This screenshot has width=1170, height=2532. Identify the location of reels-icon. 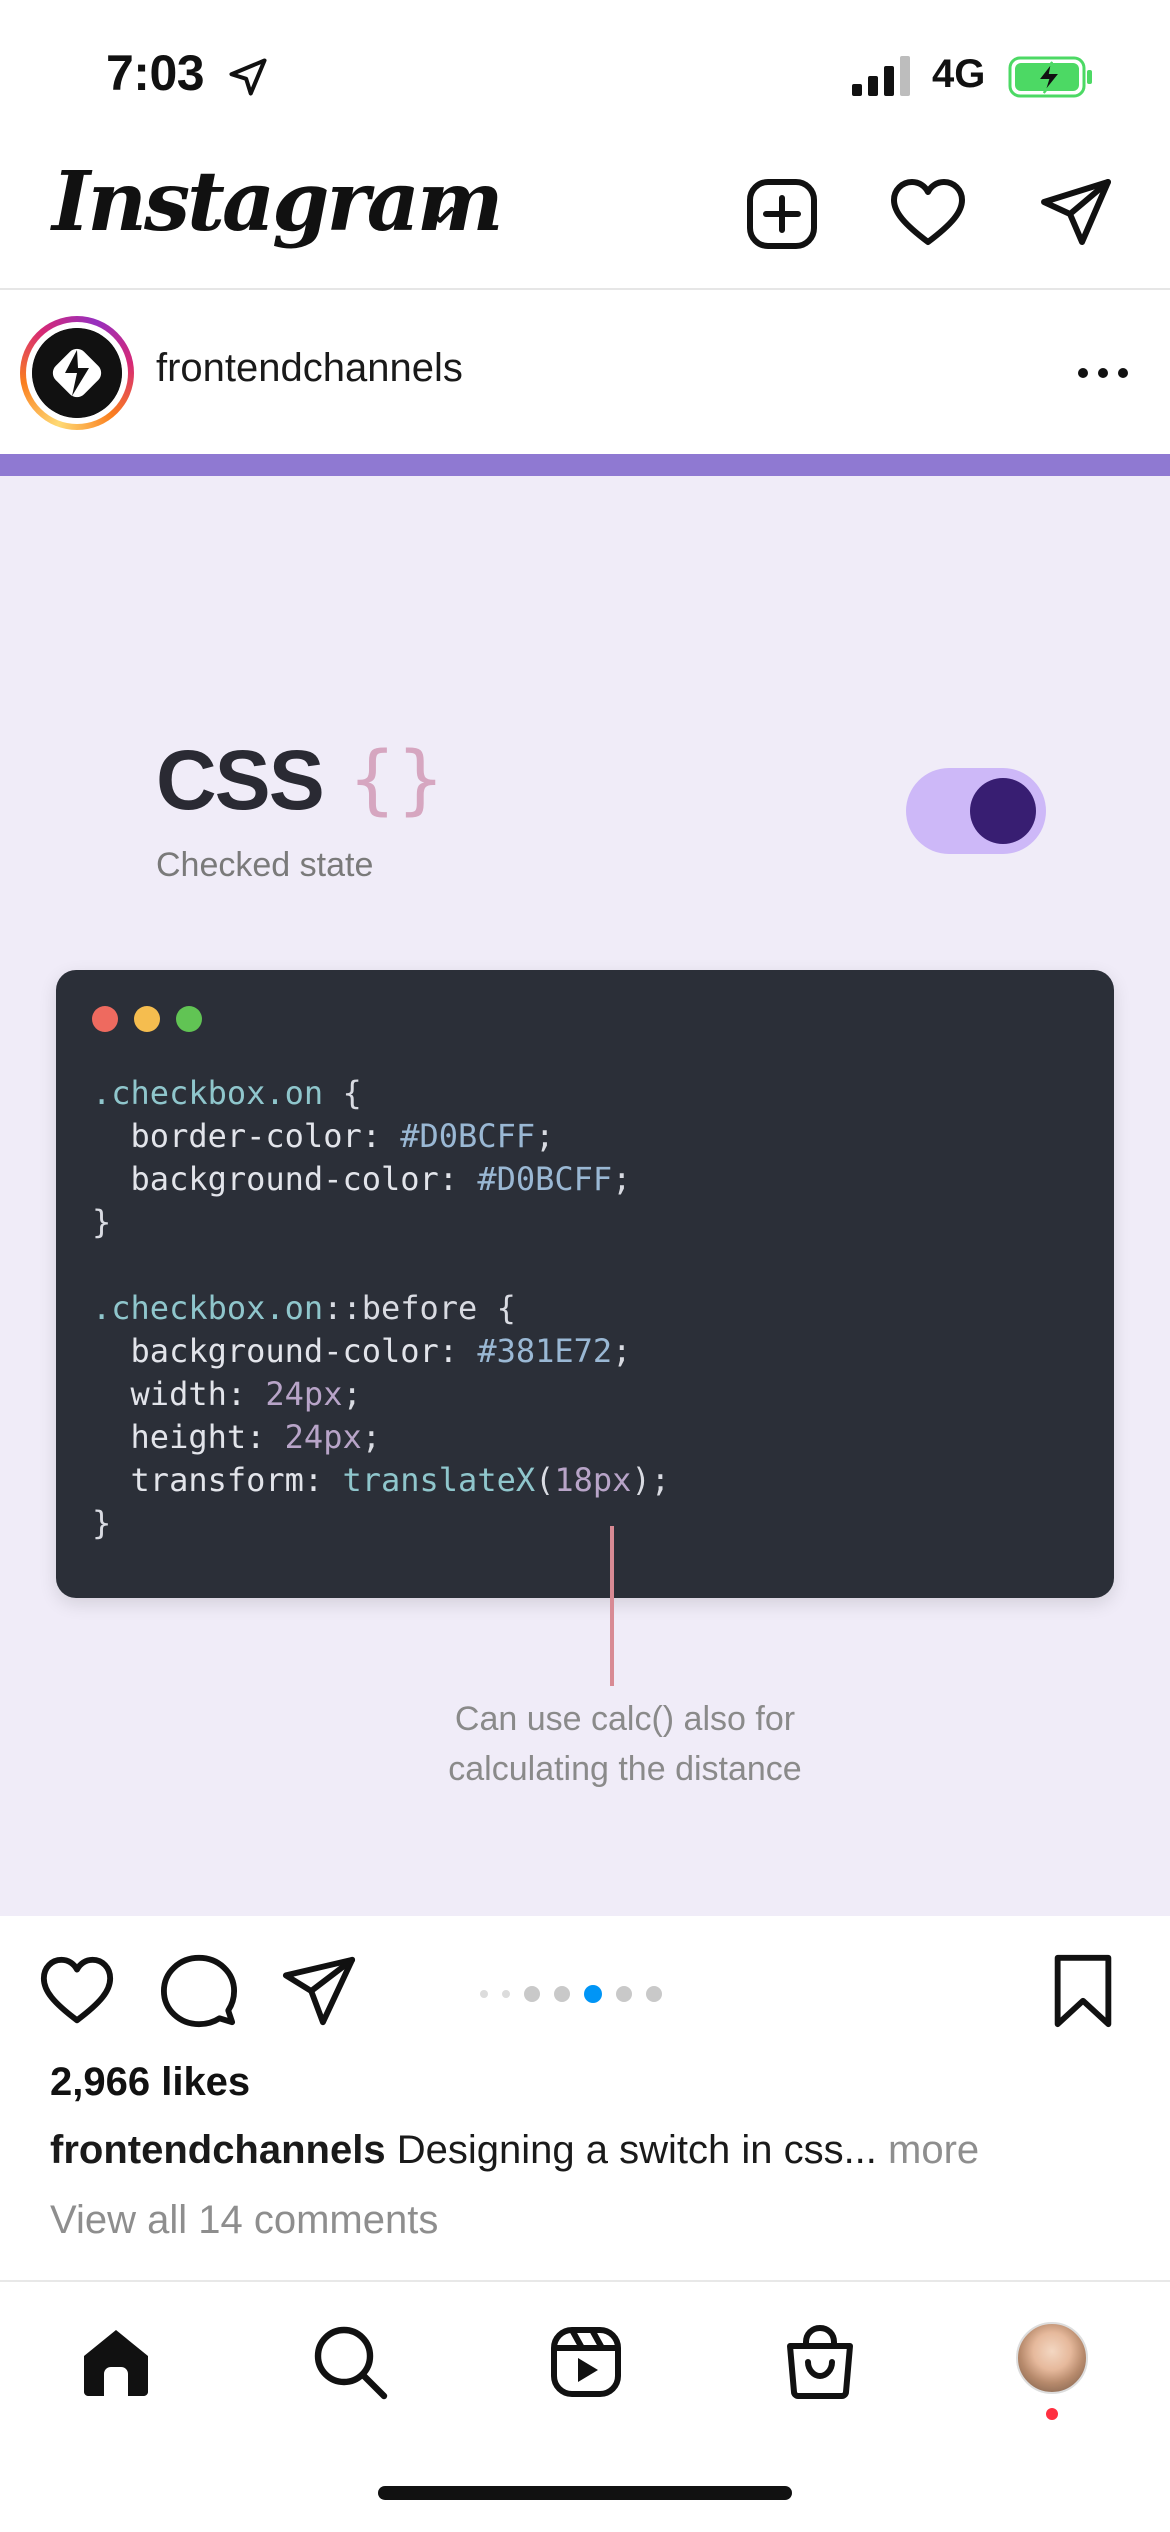
(586, 2362).